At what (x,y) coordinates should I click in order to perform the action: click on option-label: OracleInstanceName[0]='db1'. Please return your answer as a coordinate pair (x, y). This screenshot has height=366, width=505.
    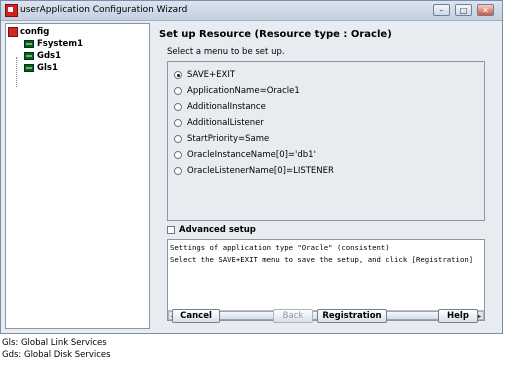
    Looking at the image, I should click on (251, 155).